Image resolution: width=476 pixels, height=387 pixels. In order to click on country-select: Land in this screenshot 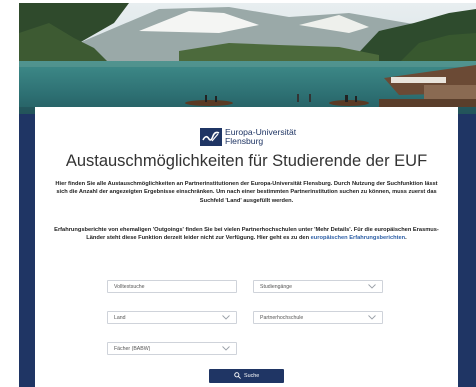, I will do `click(172, 317)`.